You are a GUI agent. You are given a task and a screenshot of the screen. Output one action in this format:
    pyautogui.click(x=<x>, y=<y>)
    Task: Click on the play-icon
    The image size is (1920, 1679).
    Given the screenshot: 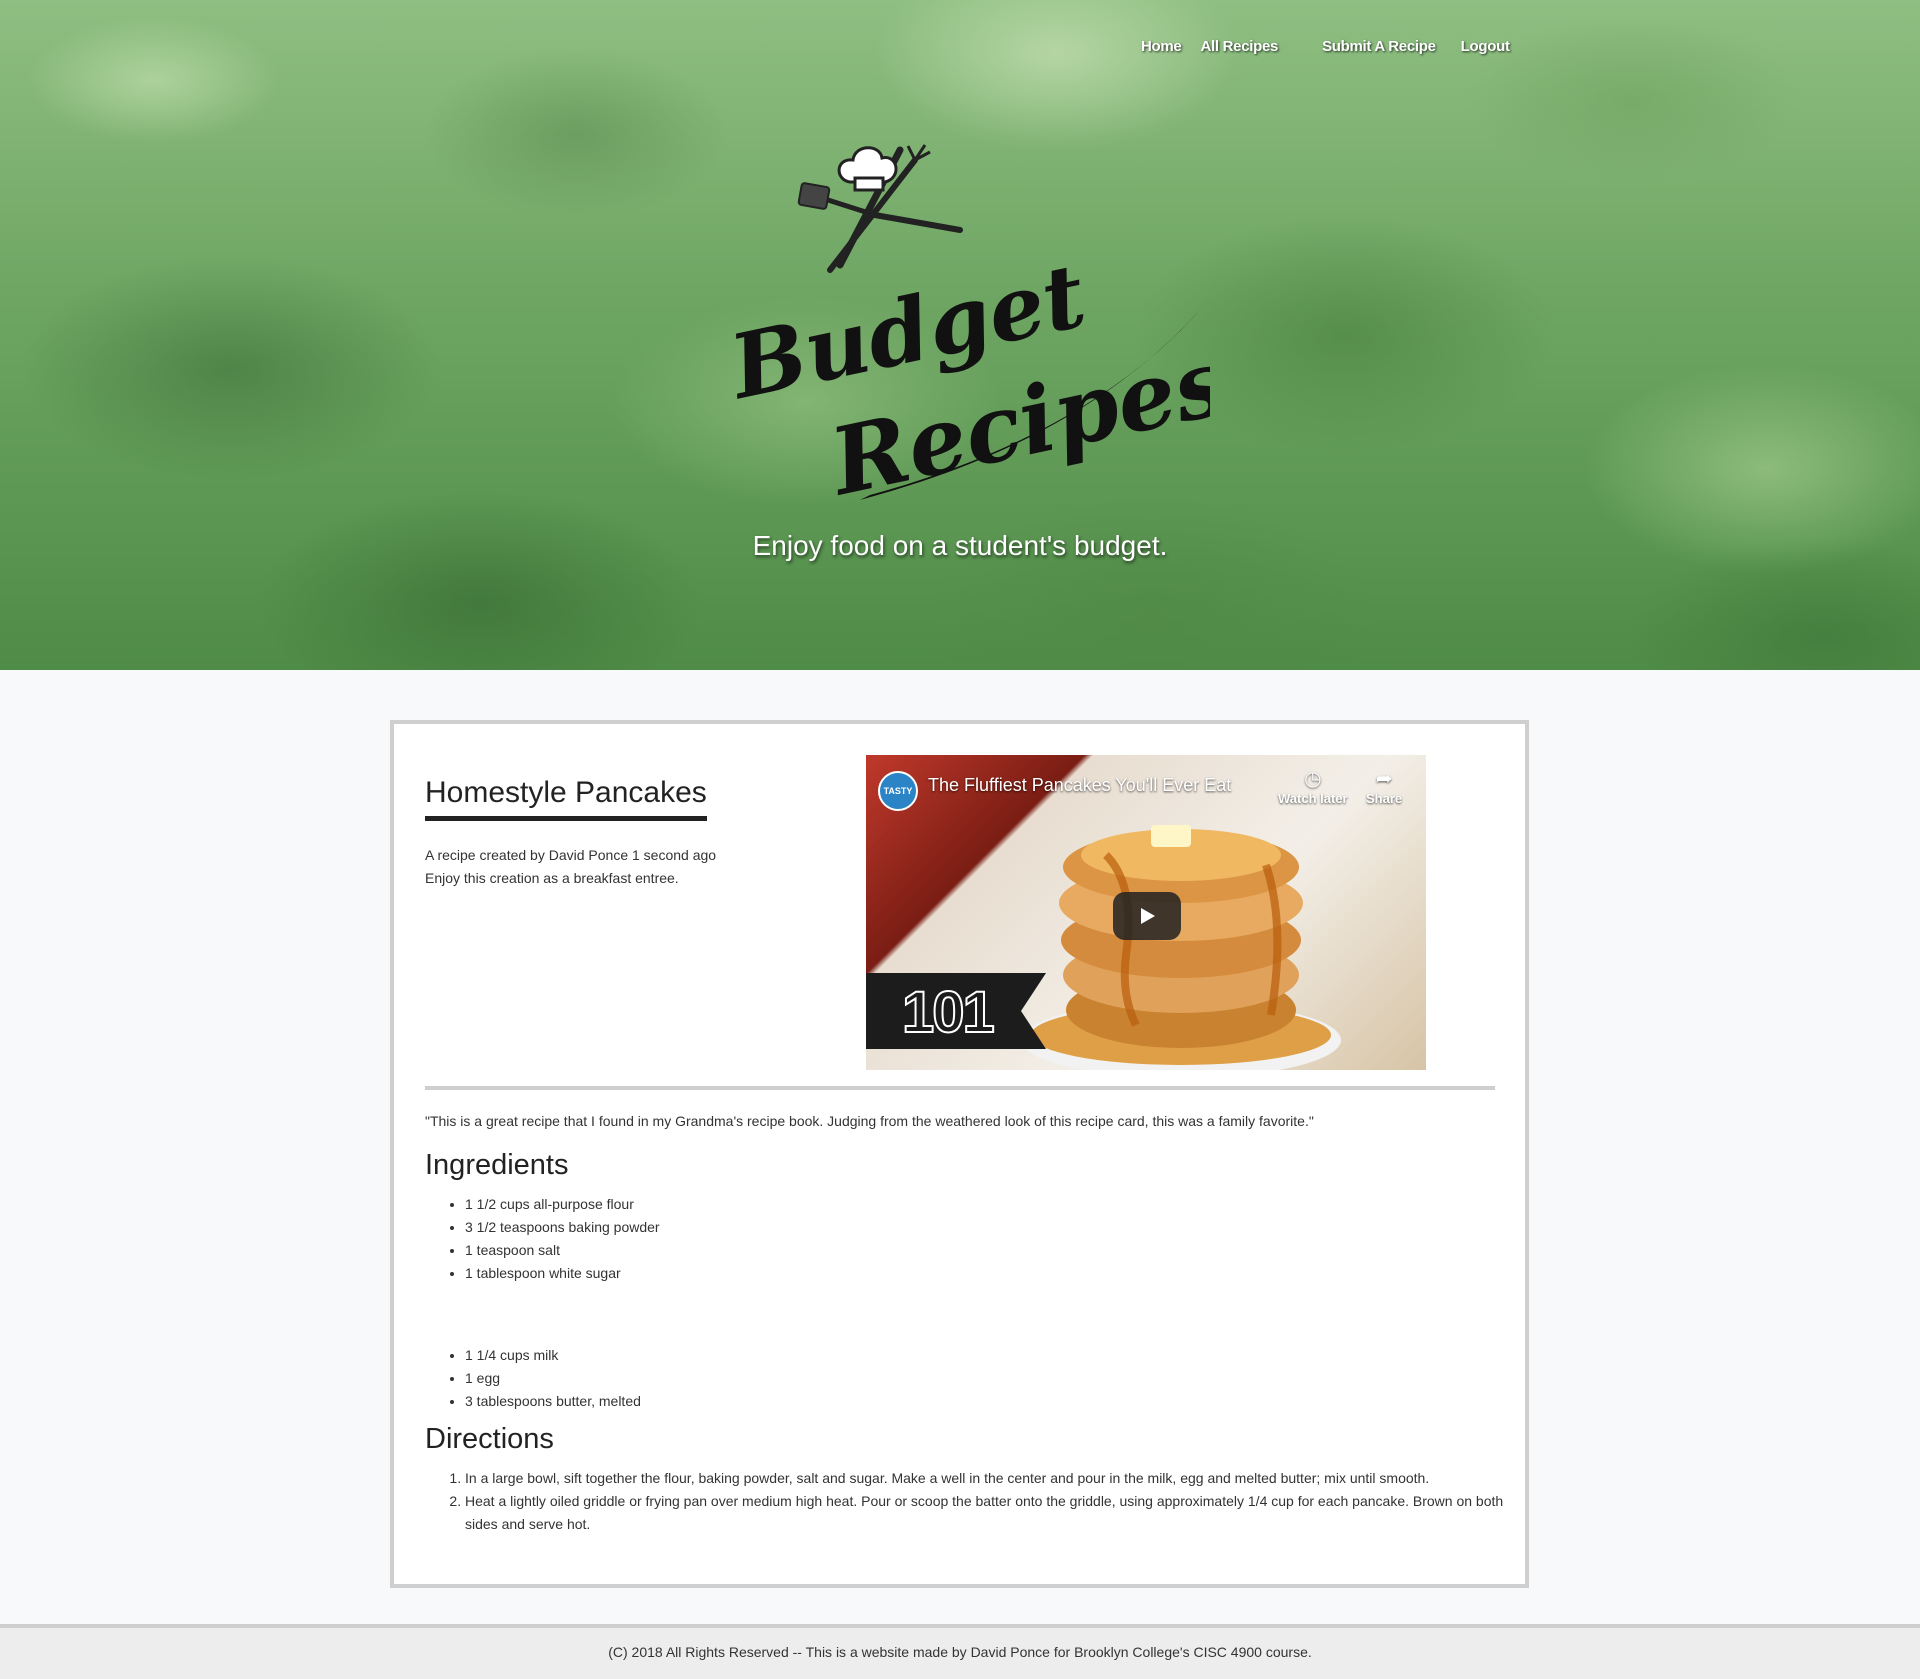 What is the action you would take?
    pyautogui.click(x=1148, y=916)
    